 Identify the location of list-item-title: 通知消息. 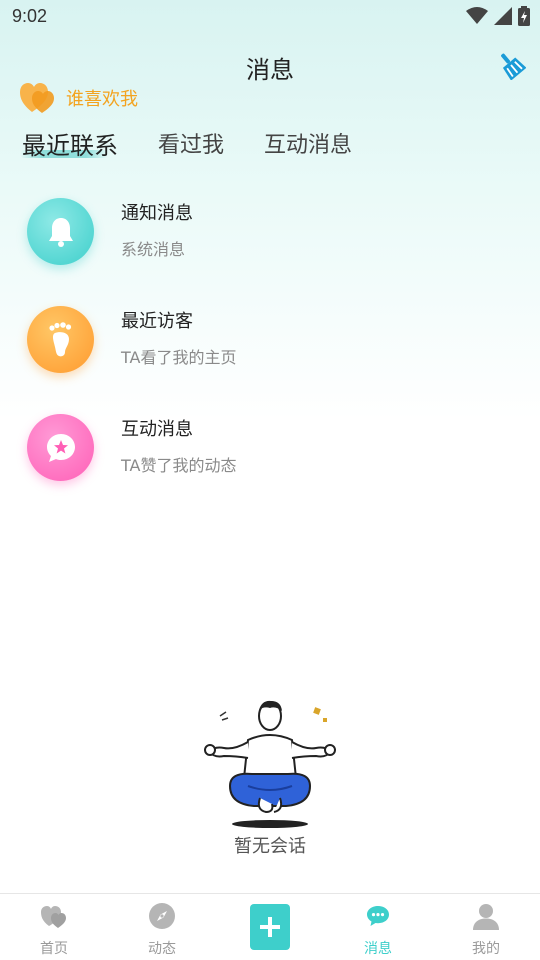
(157, 213).